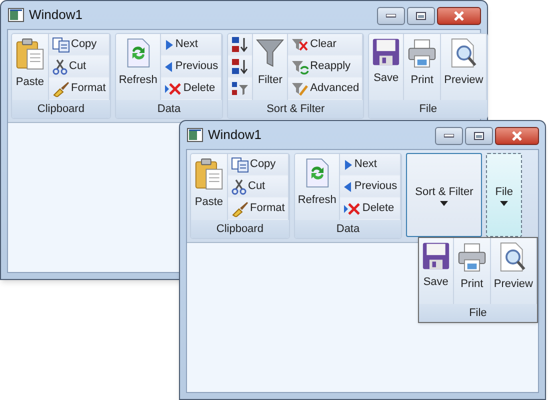 The image size is (548, 400). What do you see at coordinates (325, 89) in the screenshot?
I see `ribbon-button: Advanced` at bounding box center [325, 89].